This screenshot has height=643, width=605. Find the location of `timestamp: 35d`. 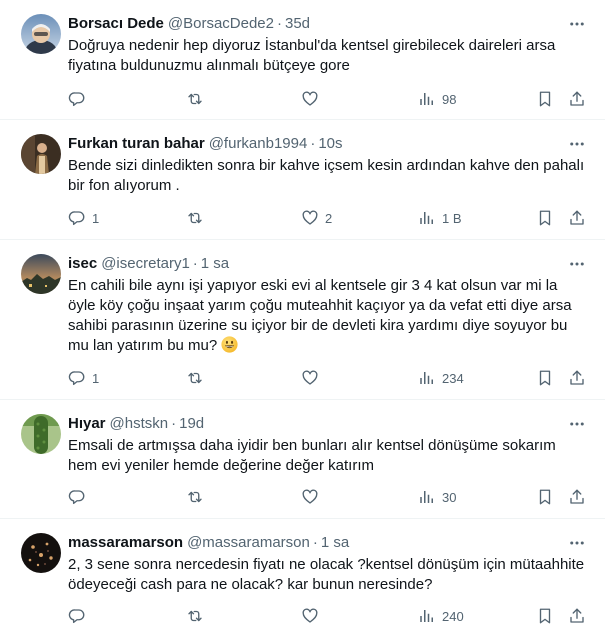

timestamp: 35d is located at coordinates (297, 24).